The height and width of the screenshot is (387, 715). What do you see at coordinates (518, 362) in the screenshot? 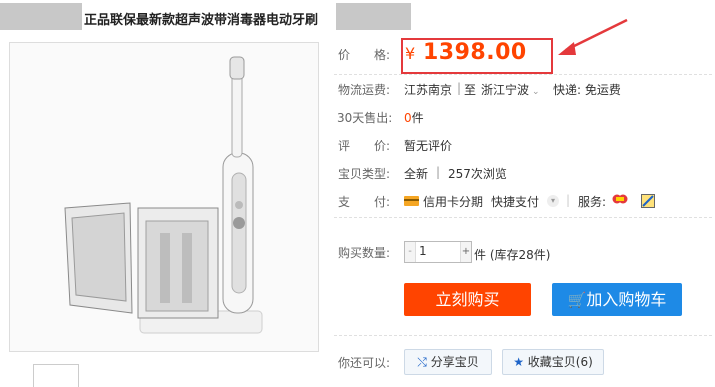
I see `star-icon: ★` at bounding box center [518, 362].